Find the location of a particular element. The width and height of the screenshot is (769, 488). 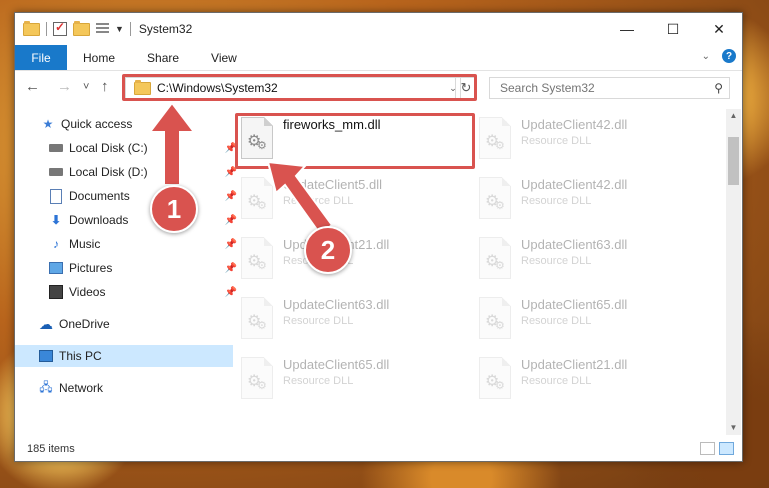

annotation-arrows is located at coordinates (240, 168).